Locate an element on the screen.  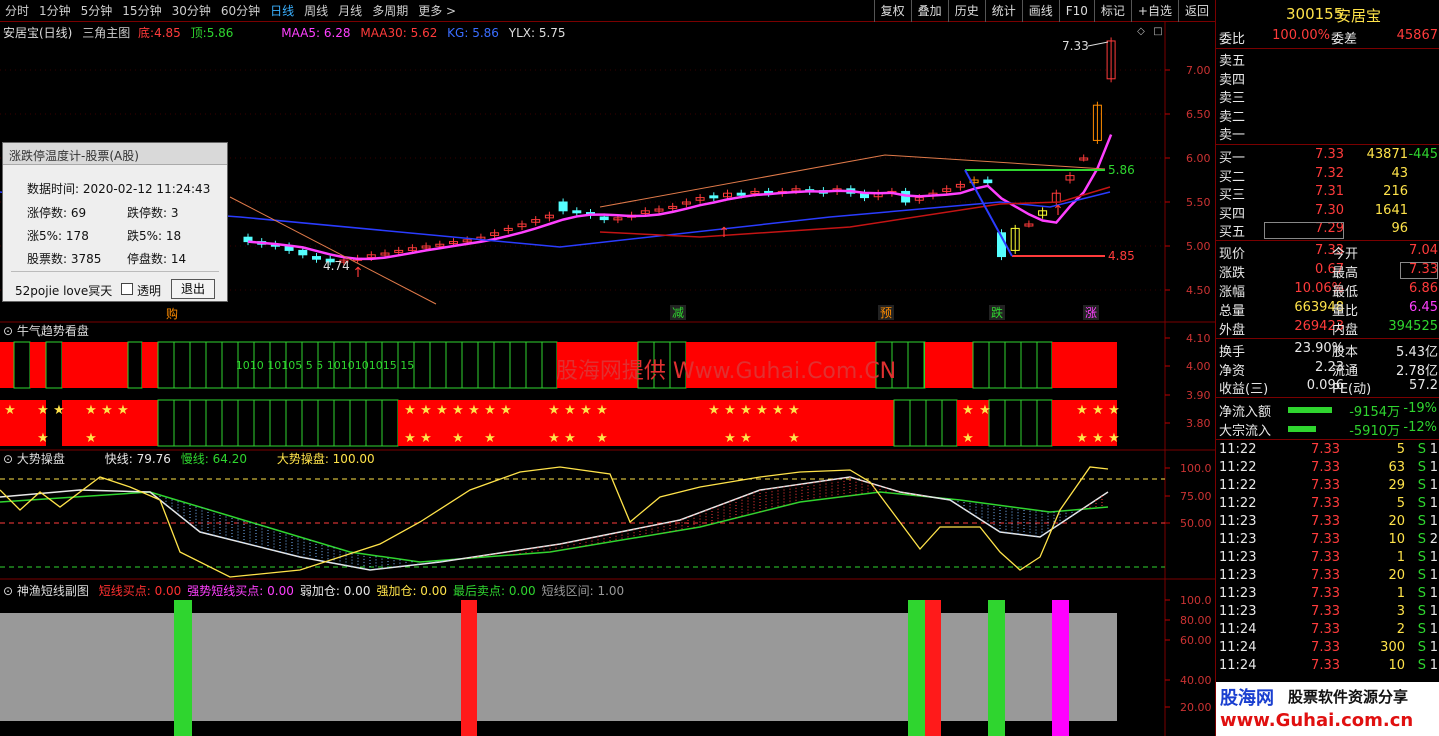
tick-time-9: 11:23 is located at coordinates (1238, 611).